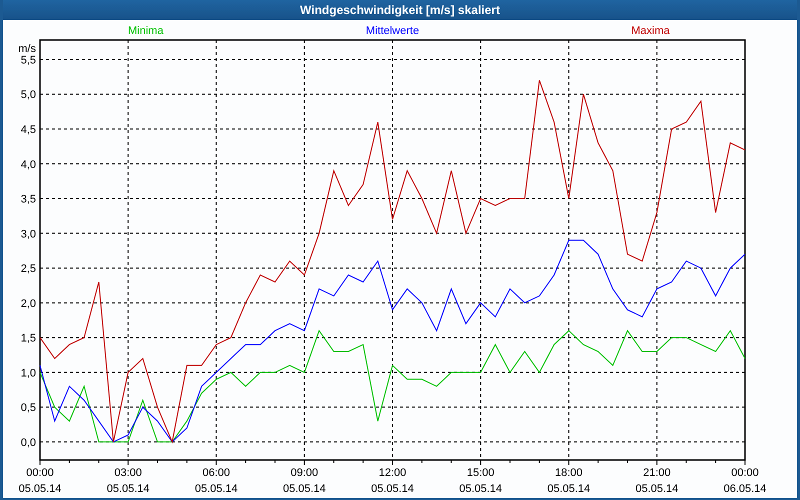  Describe the element at coordinates (28, 269) in the screenshot. I see `y-axis-label: 2,5` at that location.